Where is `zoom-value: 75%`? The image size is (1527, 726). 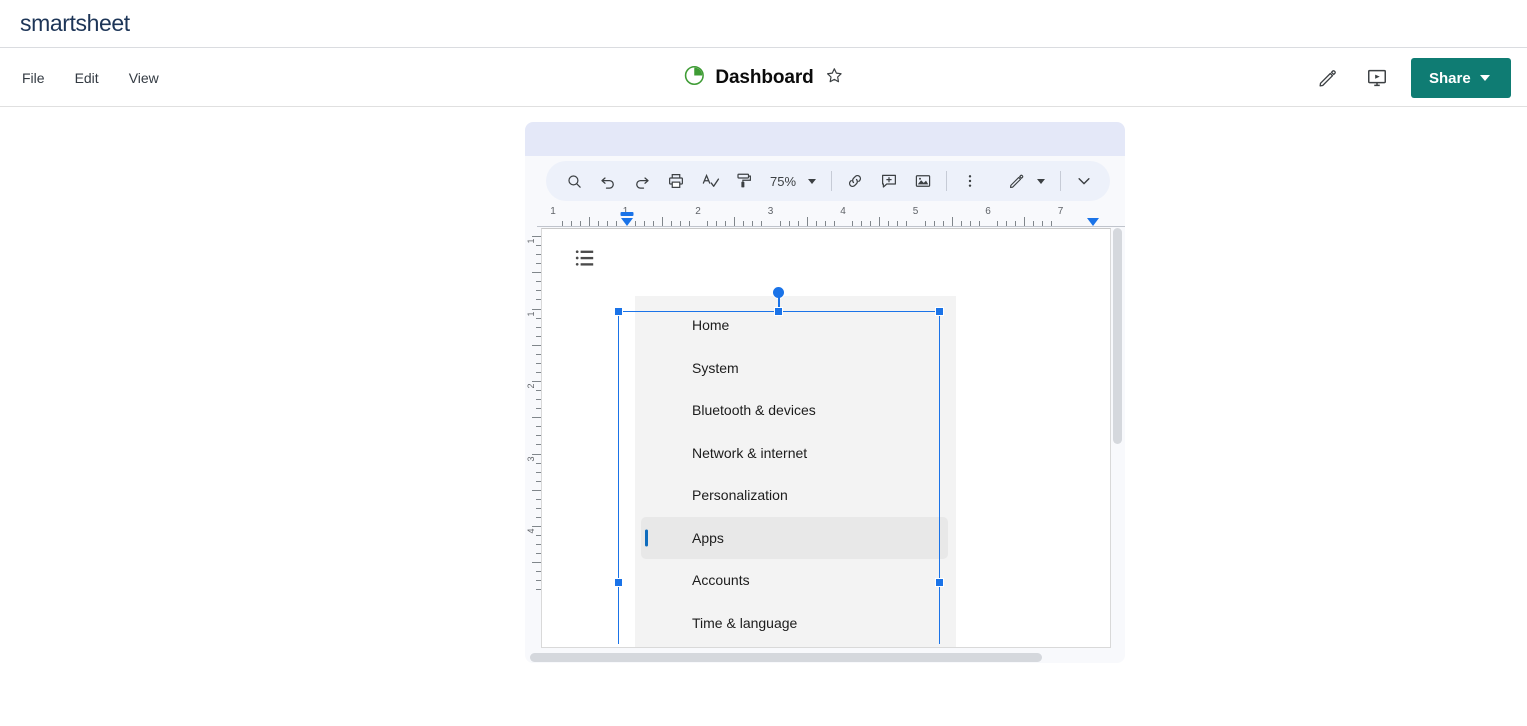
zoom-value: 75% is located at coordinates (783, 181).